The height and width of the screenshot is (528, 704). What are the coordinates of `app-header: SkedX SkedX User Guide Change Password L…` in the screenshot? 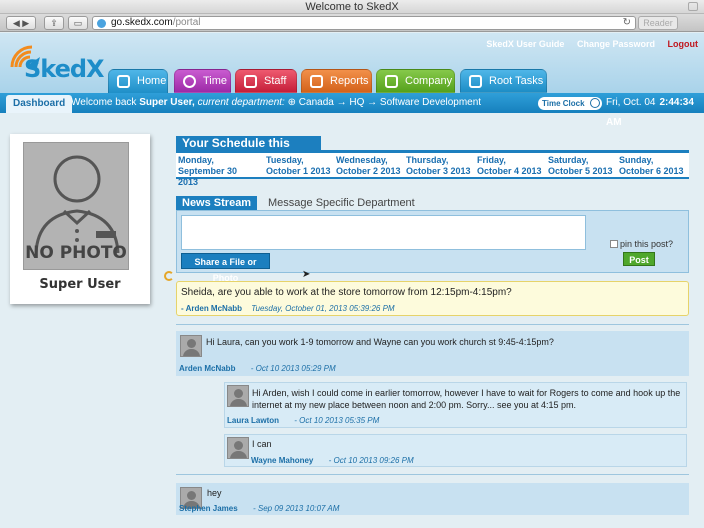 It's located at (352, 64).